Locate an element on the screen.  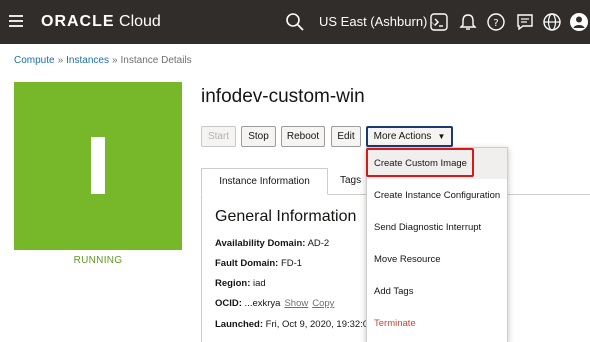
breadcrumb: Compute» Instances» Instance Details is located at coordinates (103, 61).